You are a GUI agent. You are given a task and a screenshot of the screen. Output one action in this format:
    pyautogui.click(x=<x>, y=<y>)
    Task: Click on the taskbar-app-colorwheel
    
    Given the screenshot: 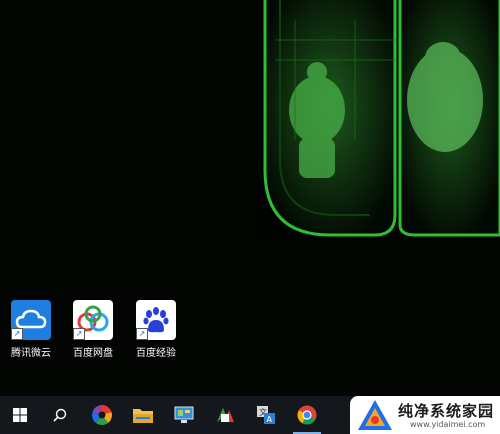 What is the action you would take?
    pyautogui.click(x=102, y=415)
    